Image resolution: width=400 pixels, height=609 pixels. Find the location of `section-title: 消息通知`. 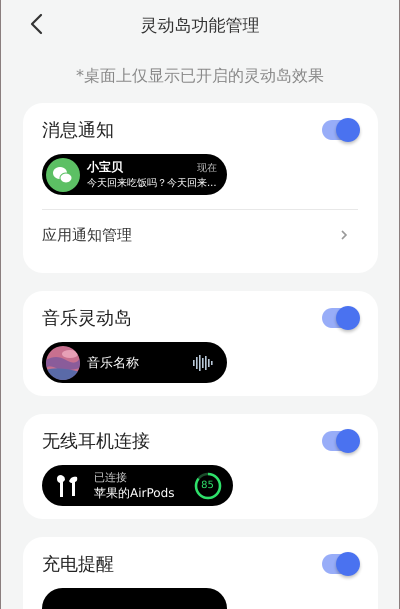

section-title: 消息通知 is located at coordinates (78, 130).